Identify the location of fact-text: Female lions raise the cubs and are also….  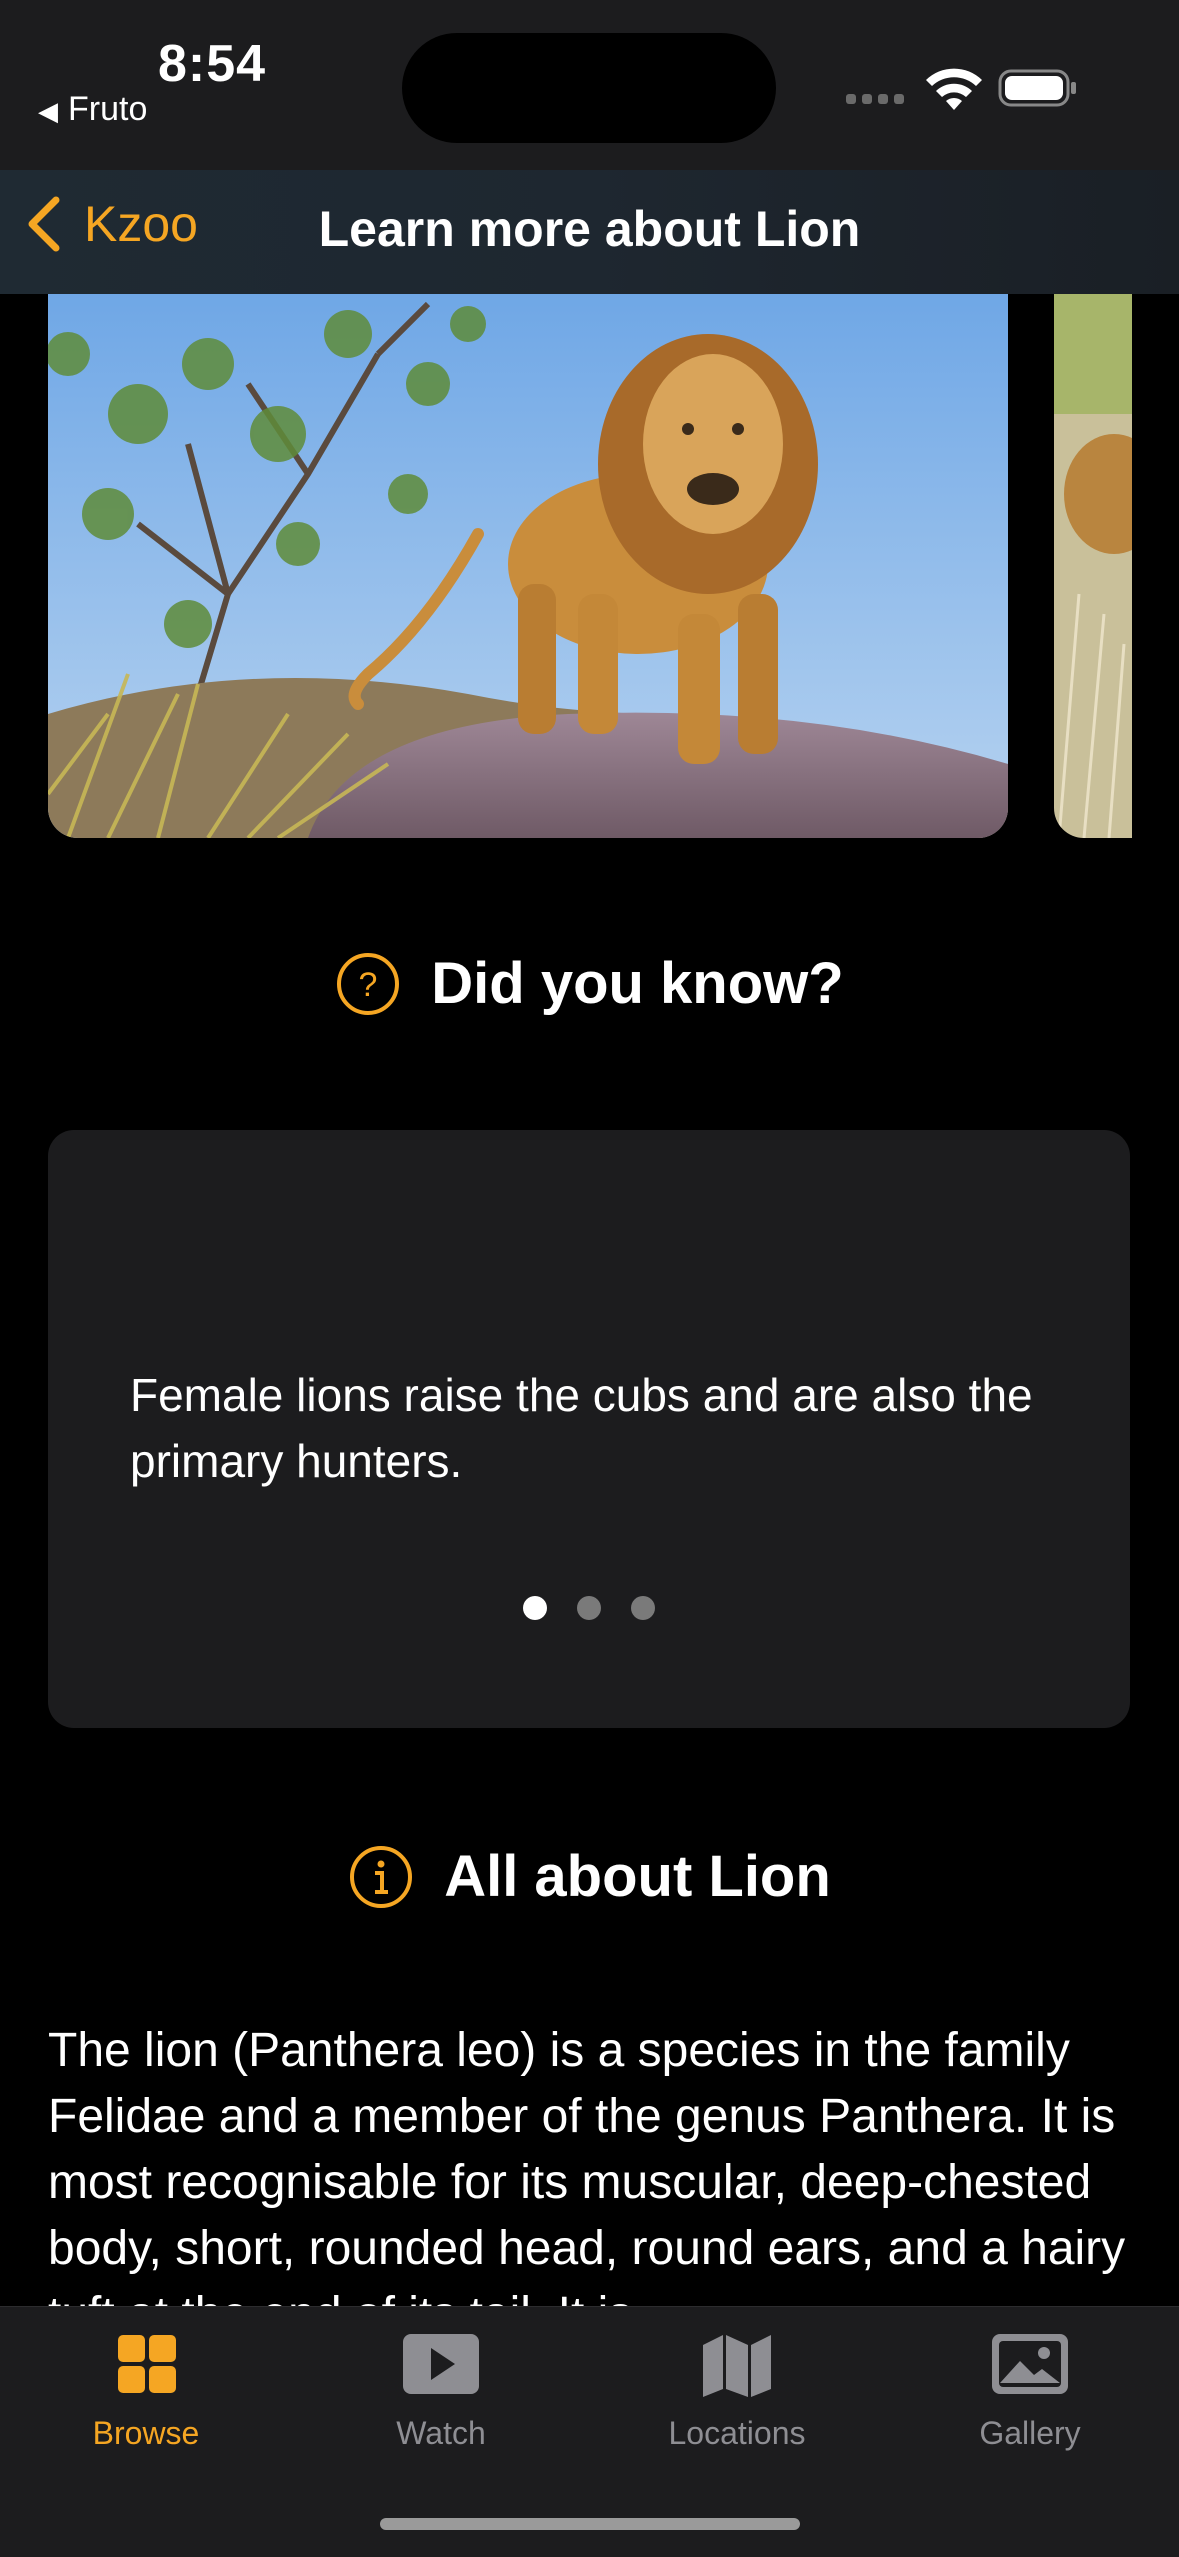
(581, 1428).